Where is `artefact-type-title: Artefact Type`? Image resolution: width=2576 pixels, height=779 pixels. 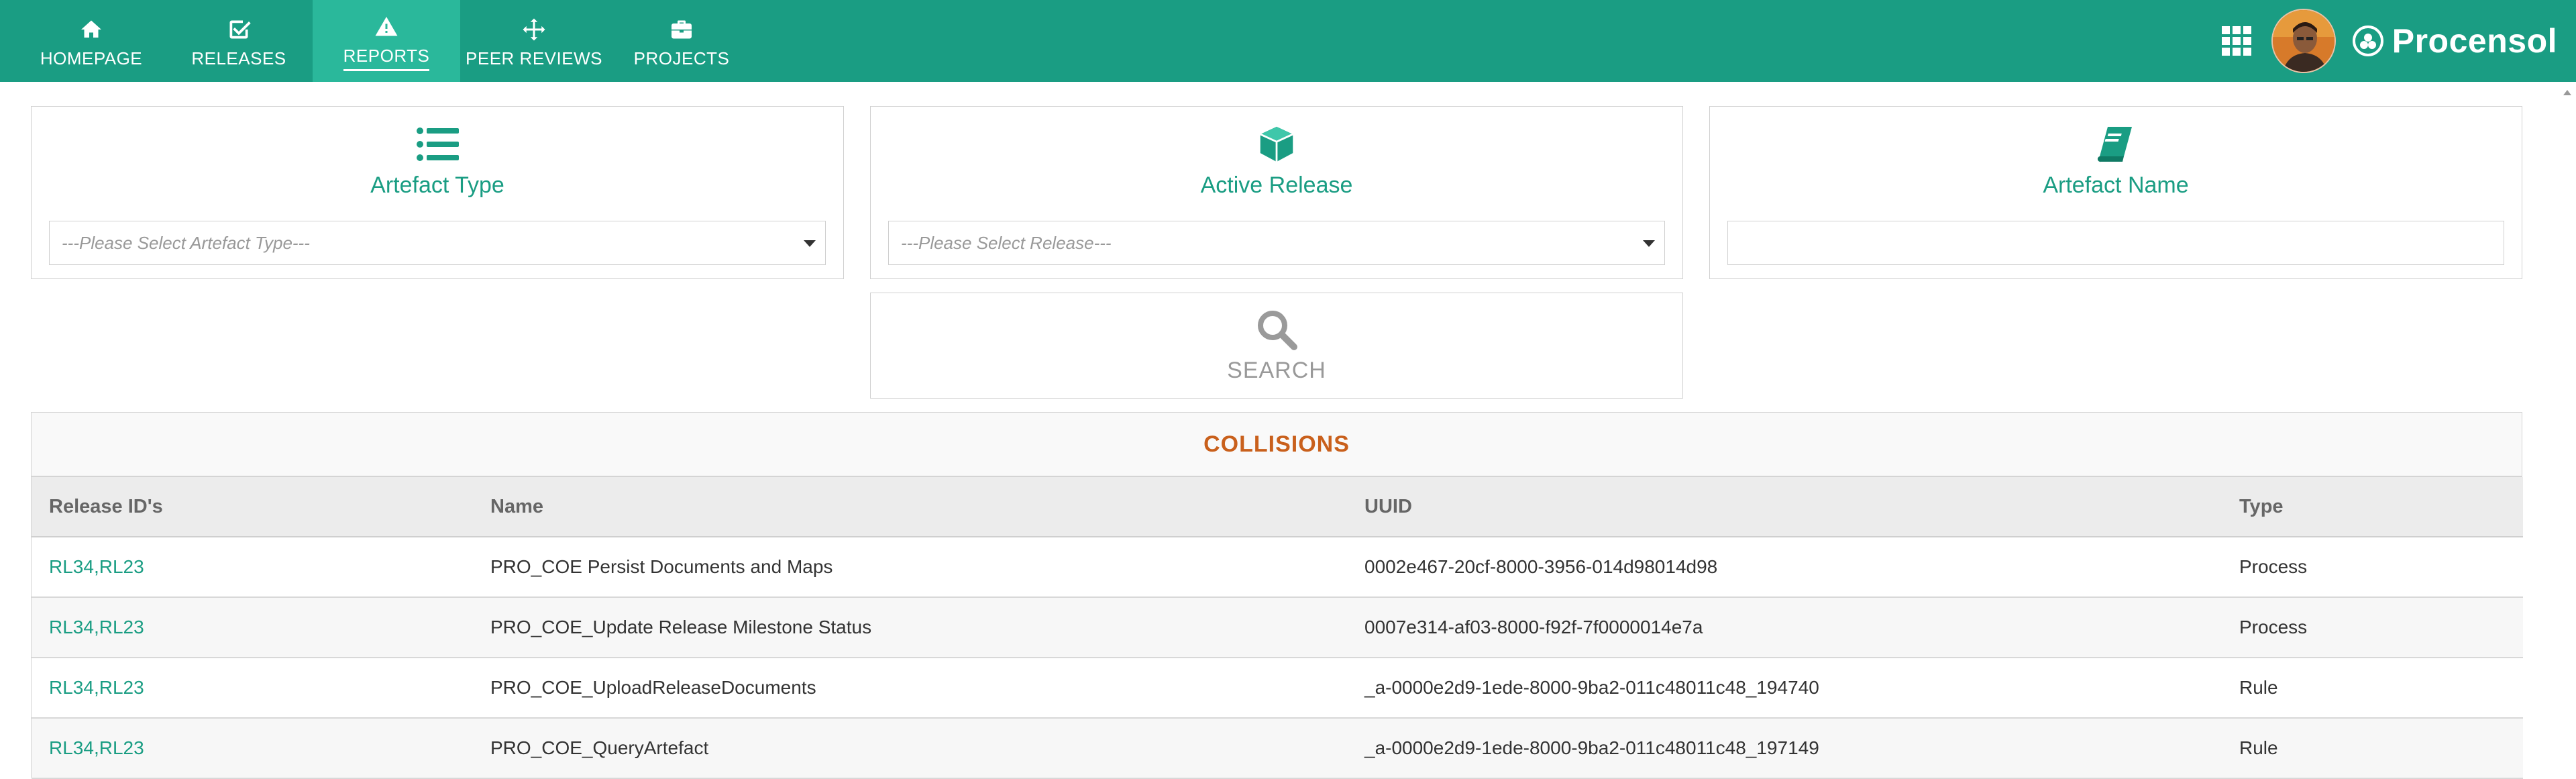 artefact-type-title: Artefact Type is located at coordinates (437, 185).